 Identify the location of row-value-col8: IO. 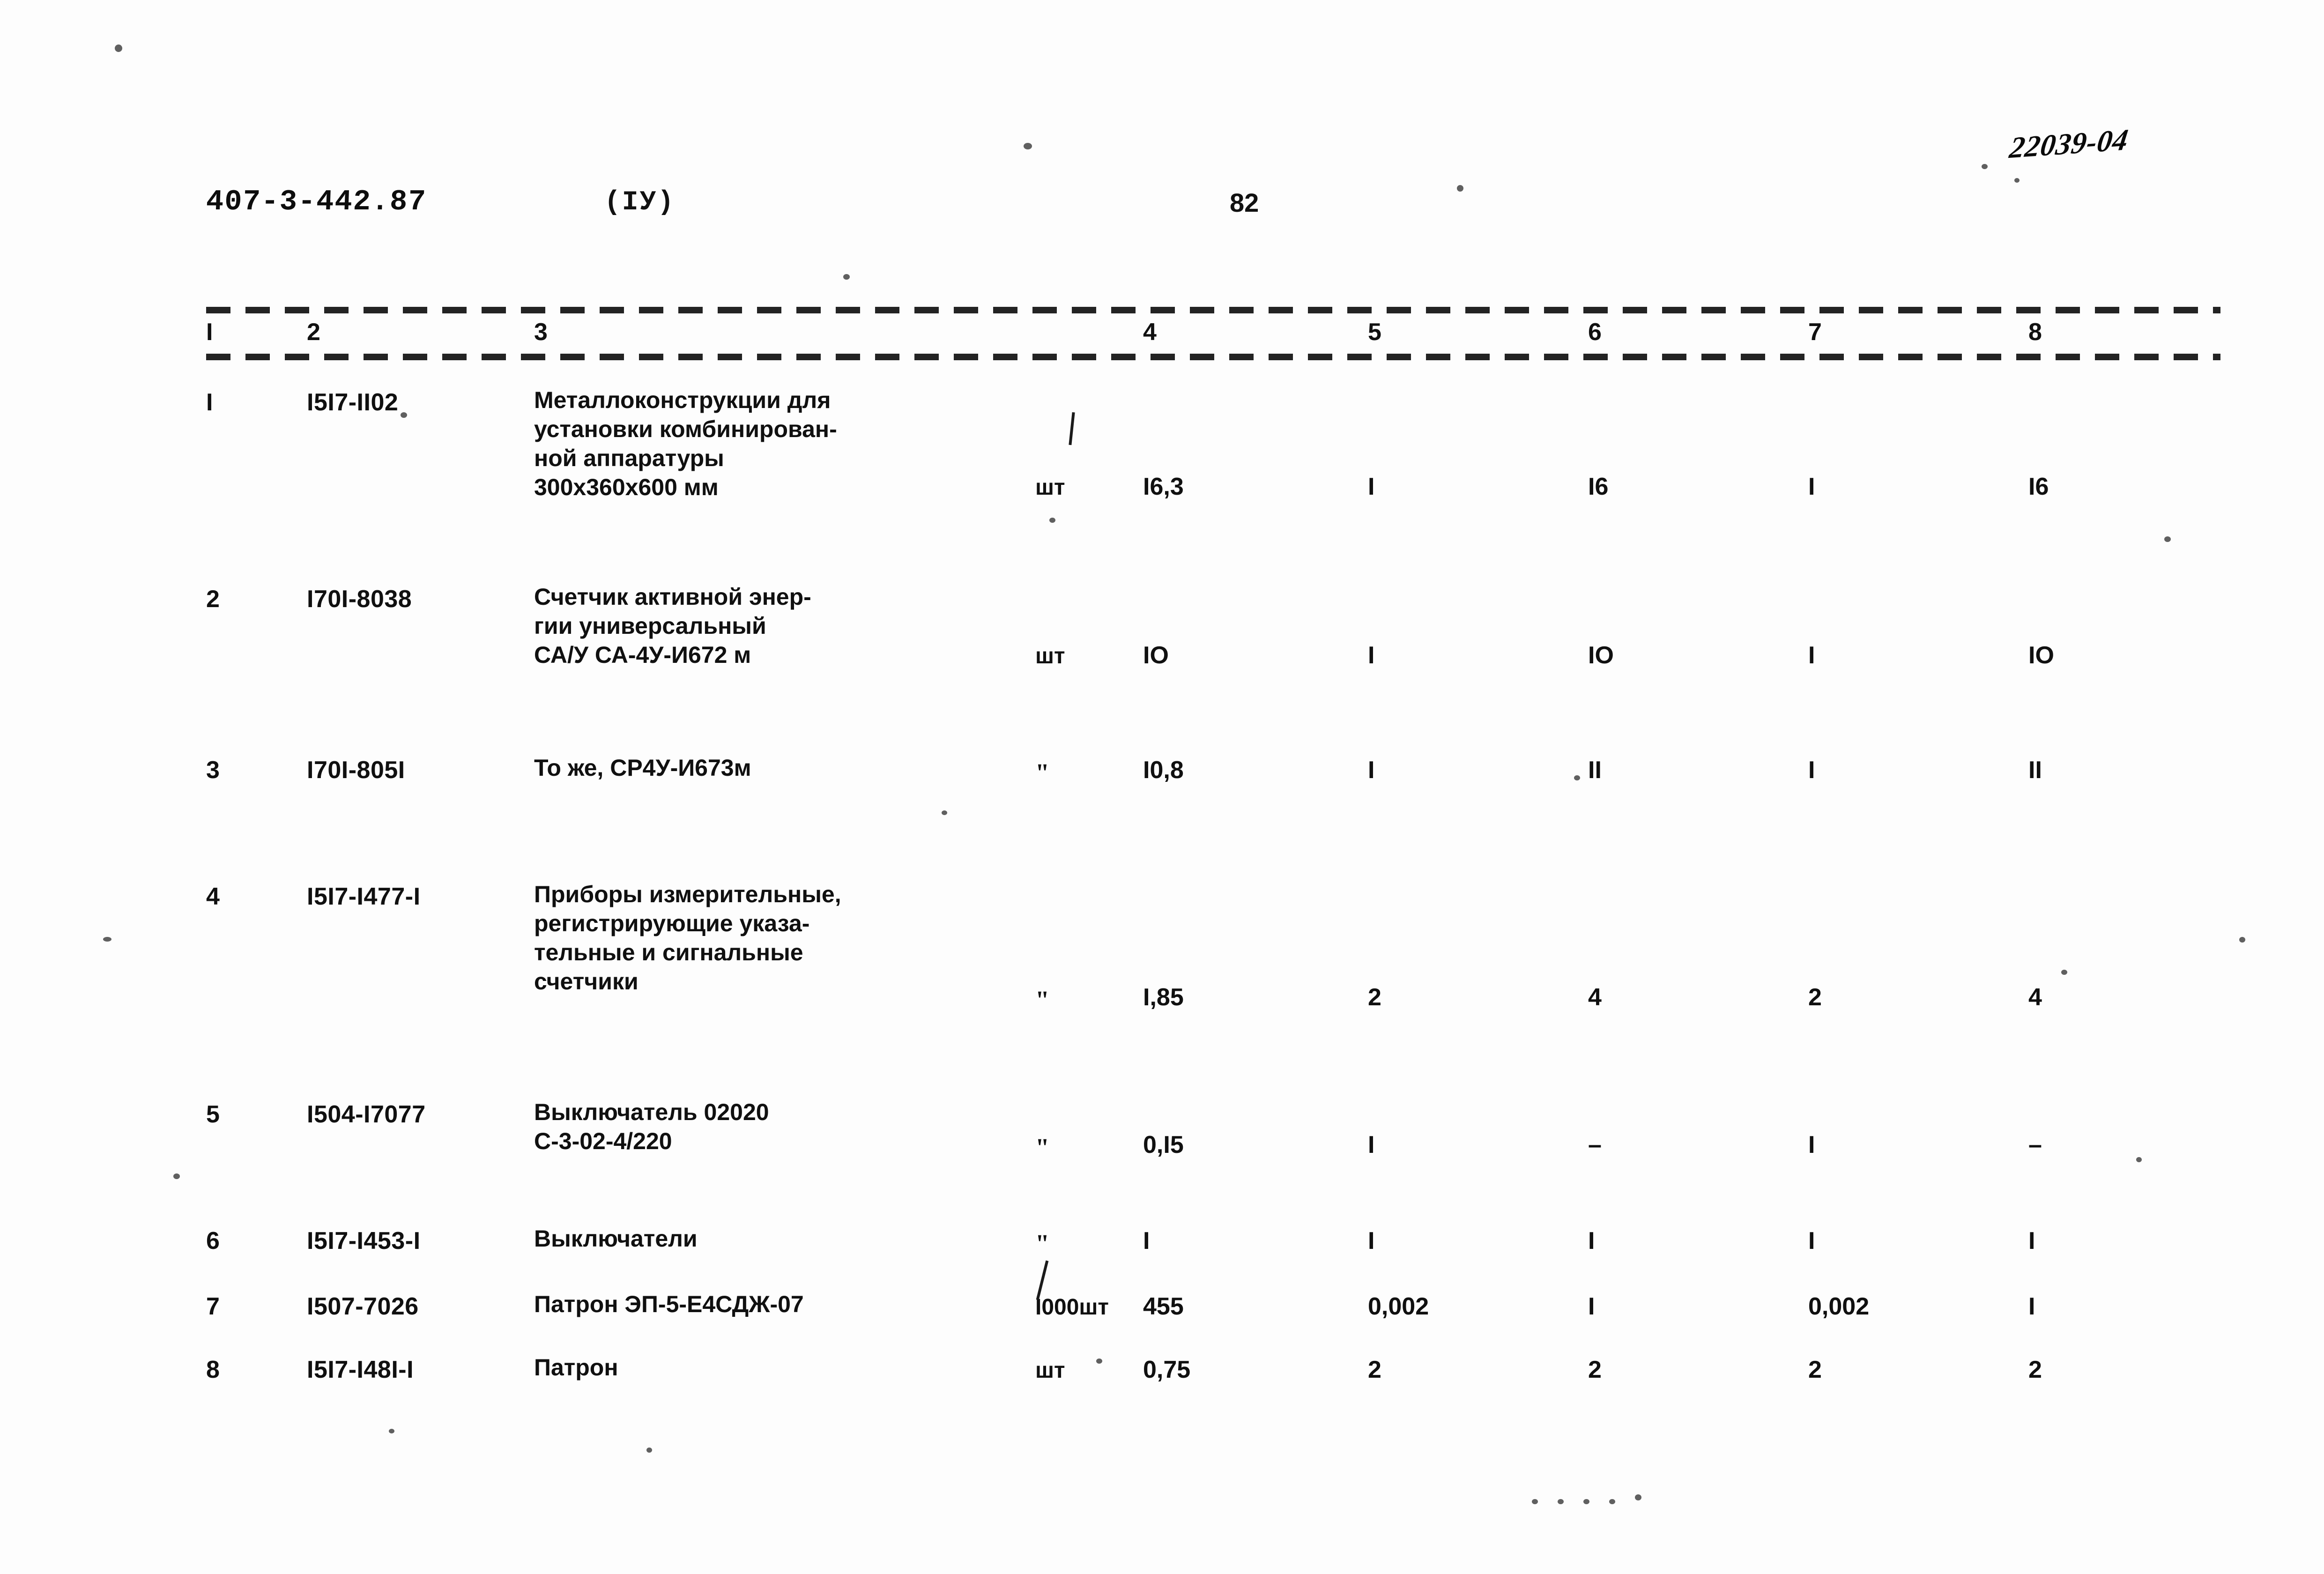
(2041, 655).